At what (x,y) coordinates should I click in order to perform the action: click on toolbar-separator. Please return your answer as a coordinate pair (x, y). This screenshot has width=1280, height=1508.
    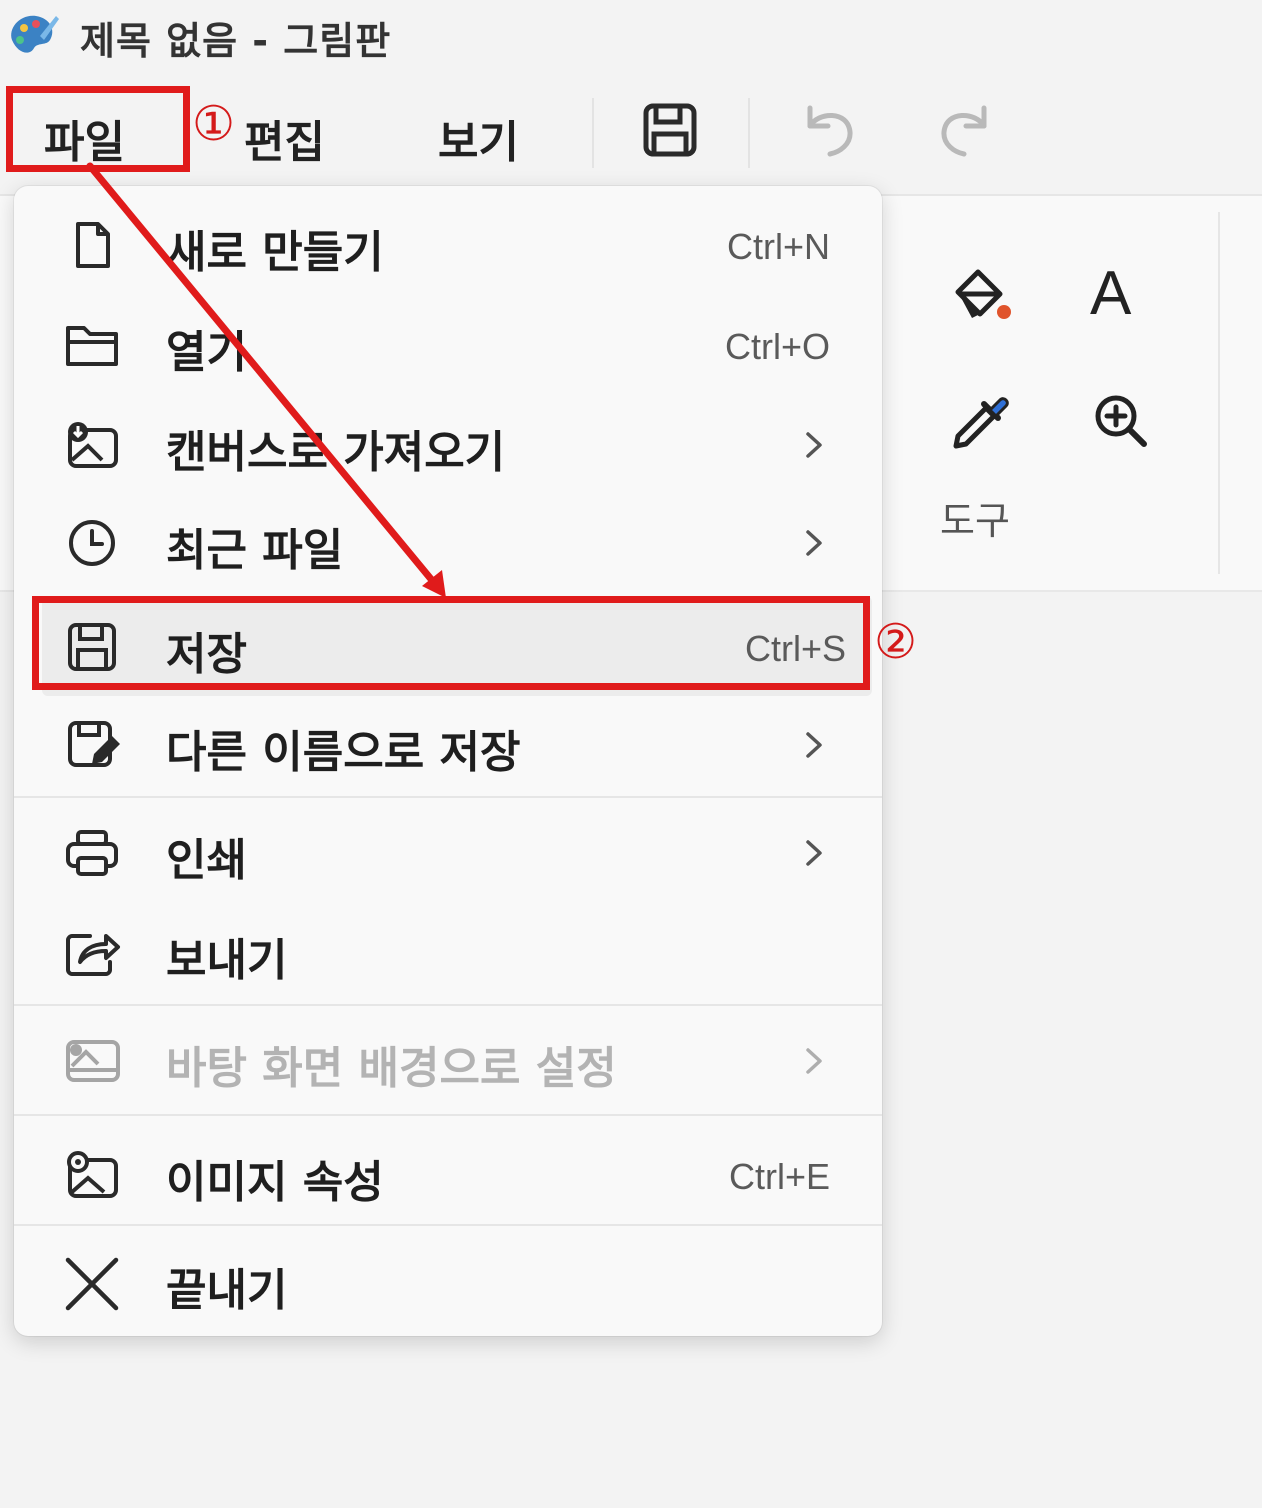
    Looking at the image, I should click on (749, 133).